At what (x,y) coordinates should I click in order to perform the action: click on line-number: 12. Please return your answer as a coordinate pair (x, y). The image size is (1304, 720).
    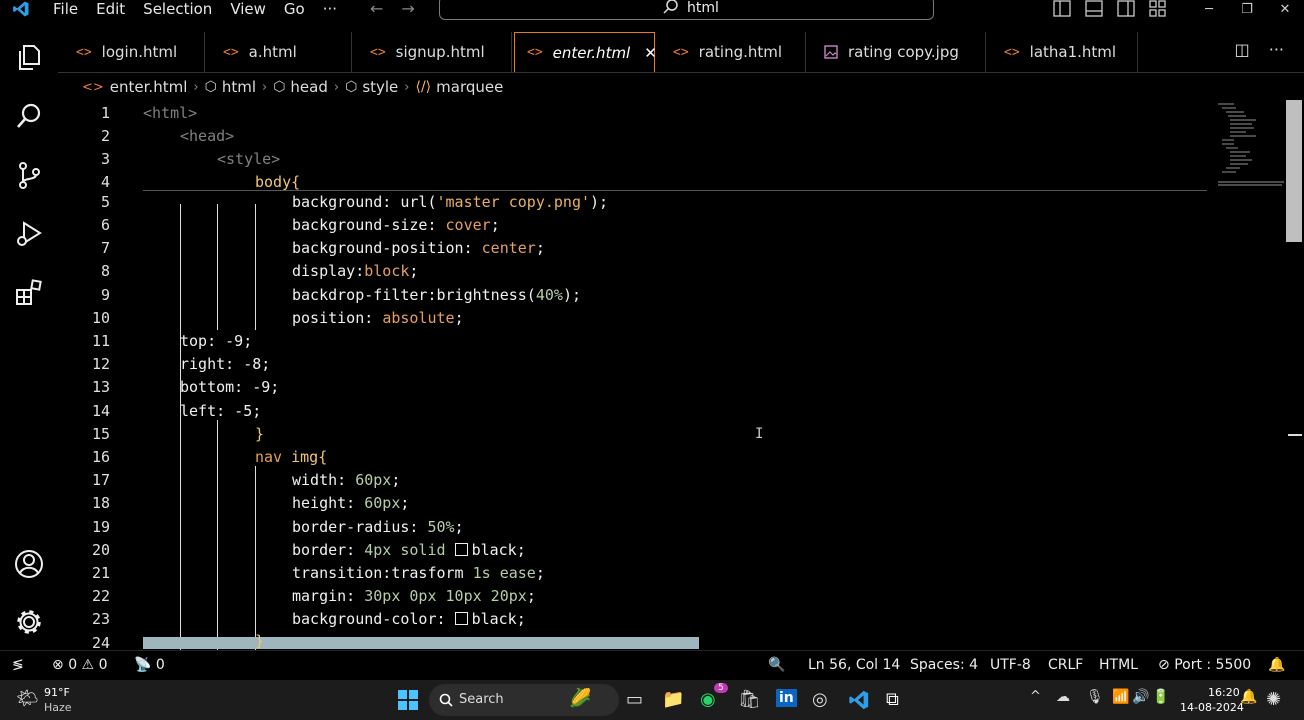
    Looking at the image, I should click on (100, 364).